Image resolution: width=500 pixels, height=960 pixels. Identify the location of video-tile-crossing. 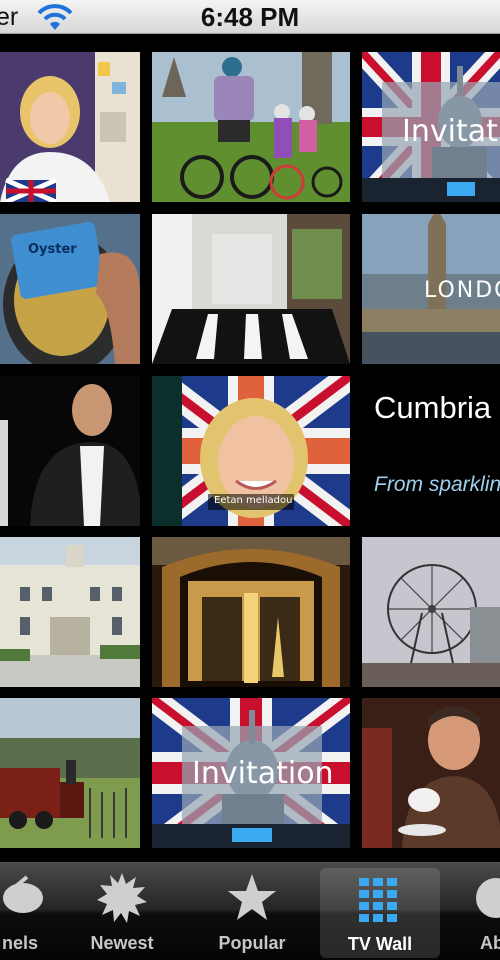
(251, 289).